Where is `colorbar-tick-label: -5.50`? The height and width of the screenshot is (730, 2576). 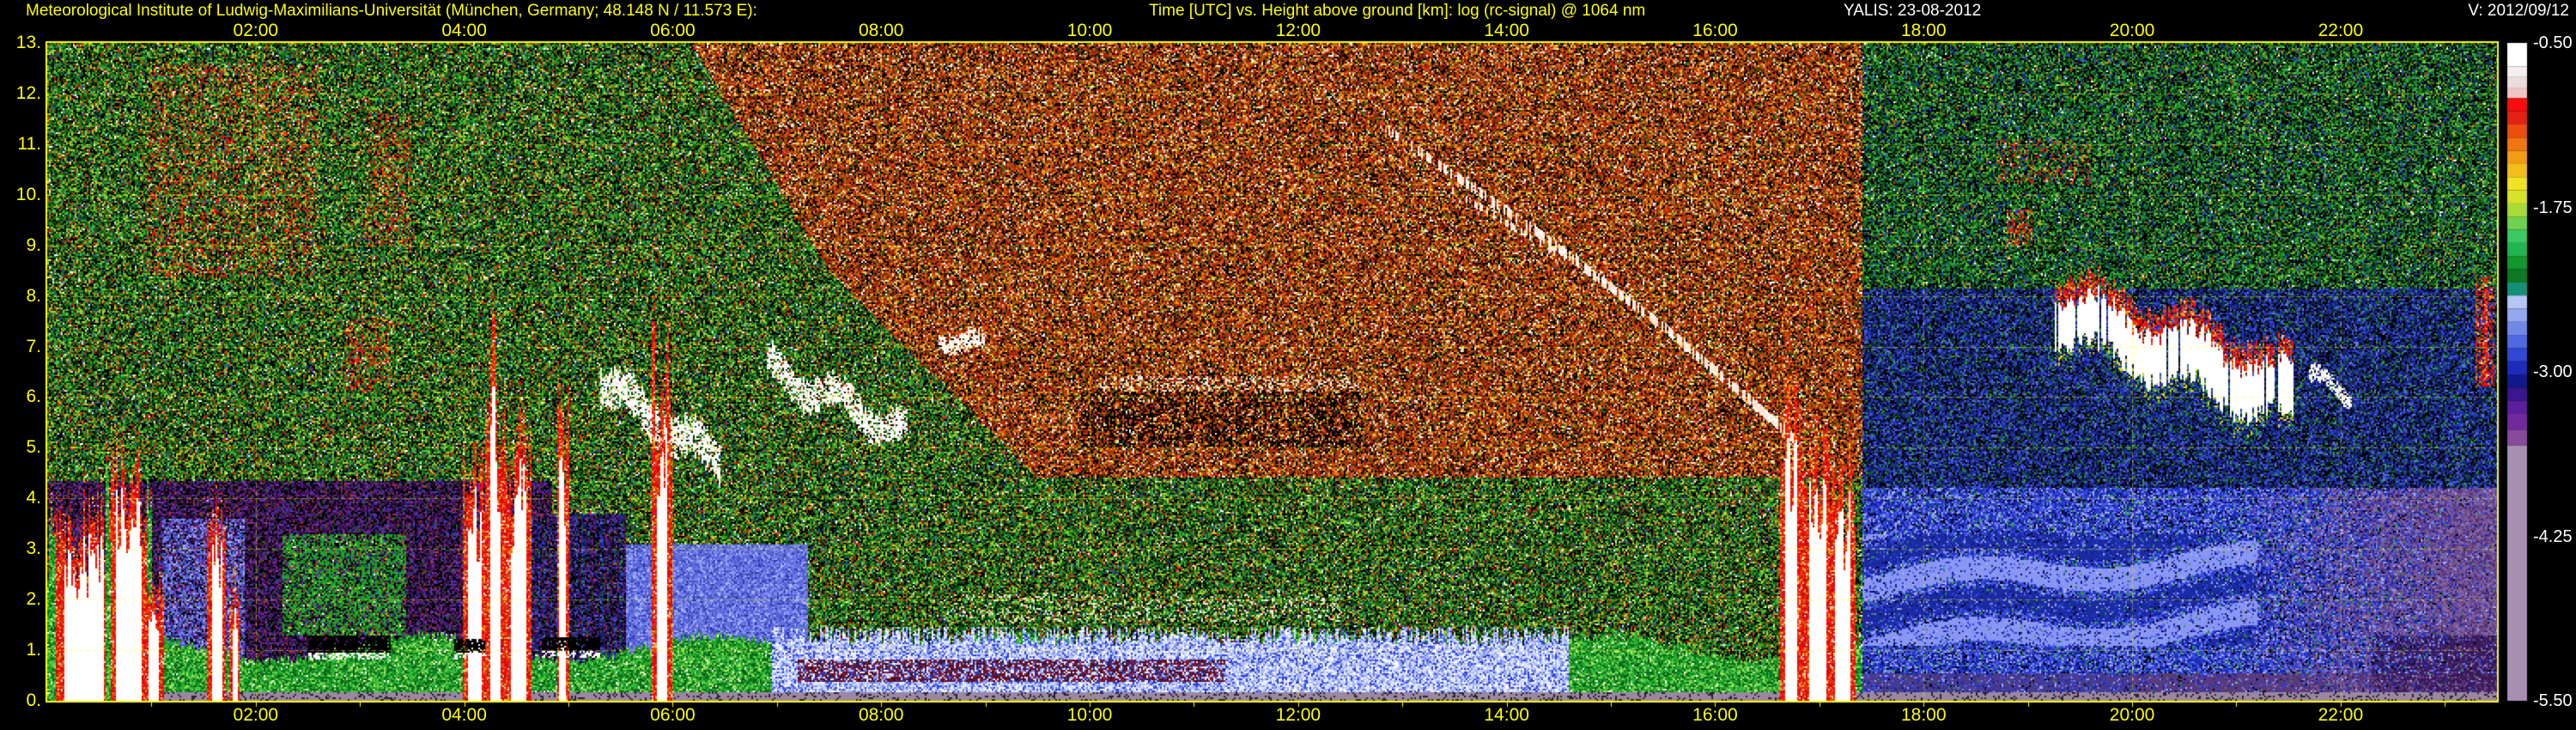 colorbar-tick-label: -5.50 is located at coordinates (2553, 700).